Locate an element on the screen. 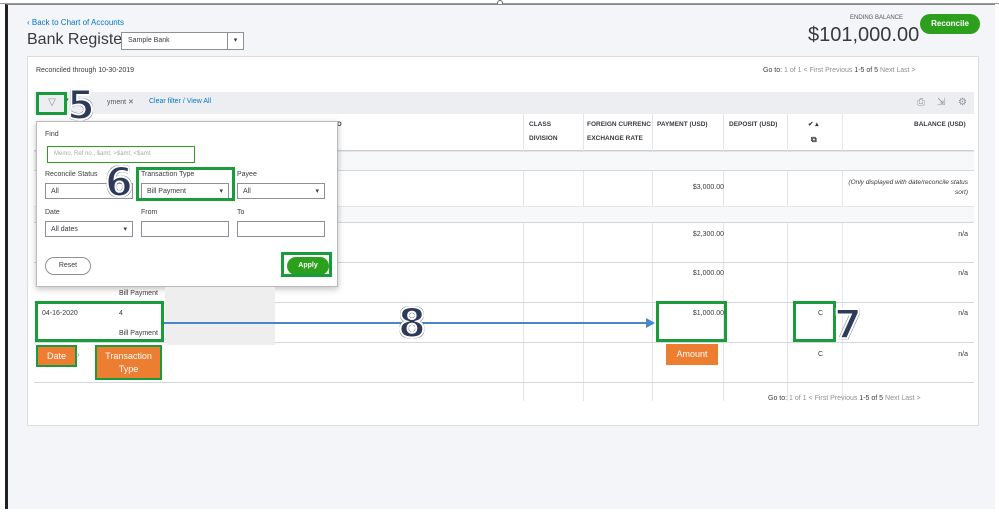 The height and width of the screenshot is (512, 999). column-deposit: DEPOSIT (USD) is located at coordinates (753, 124).